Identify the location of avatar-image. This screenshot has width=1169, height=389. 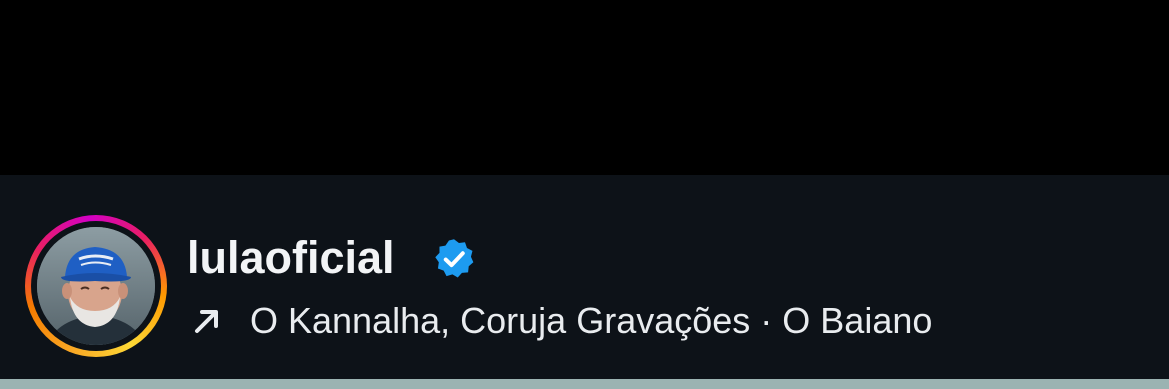
(96, 286).